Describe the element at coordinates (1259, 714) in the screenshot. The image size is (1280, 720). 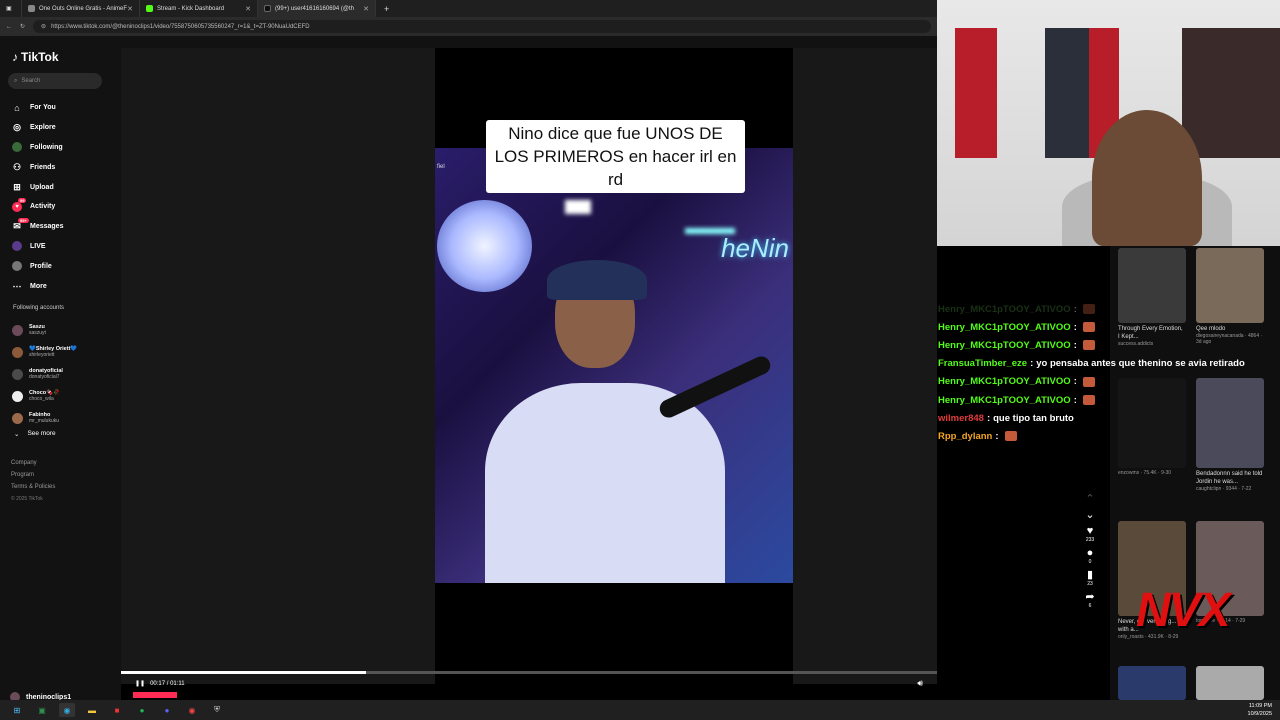
I see `clock-date: 10/9/2025` at that location.